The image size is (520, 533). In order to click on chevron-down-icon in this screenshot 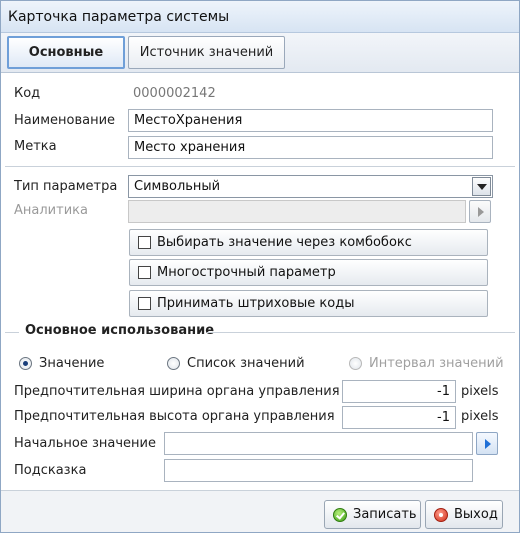, I will do `click(482, 187)`.